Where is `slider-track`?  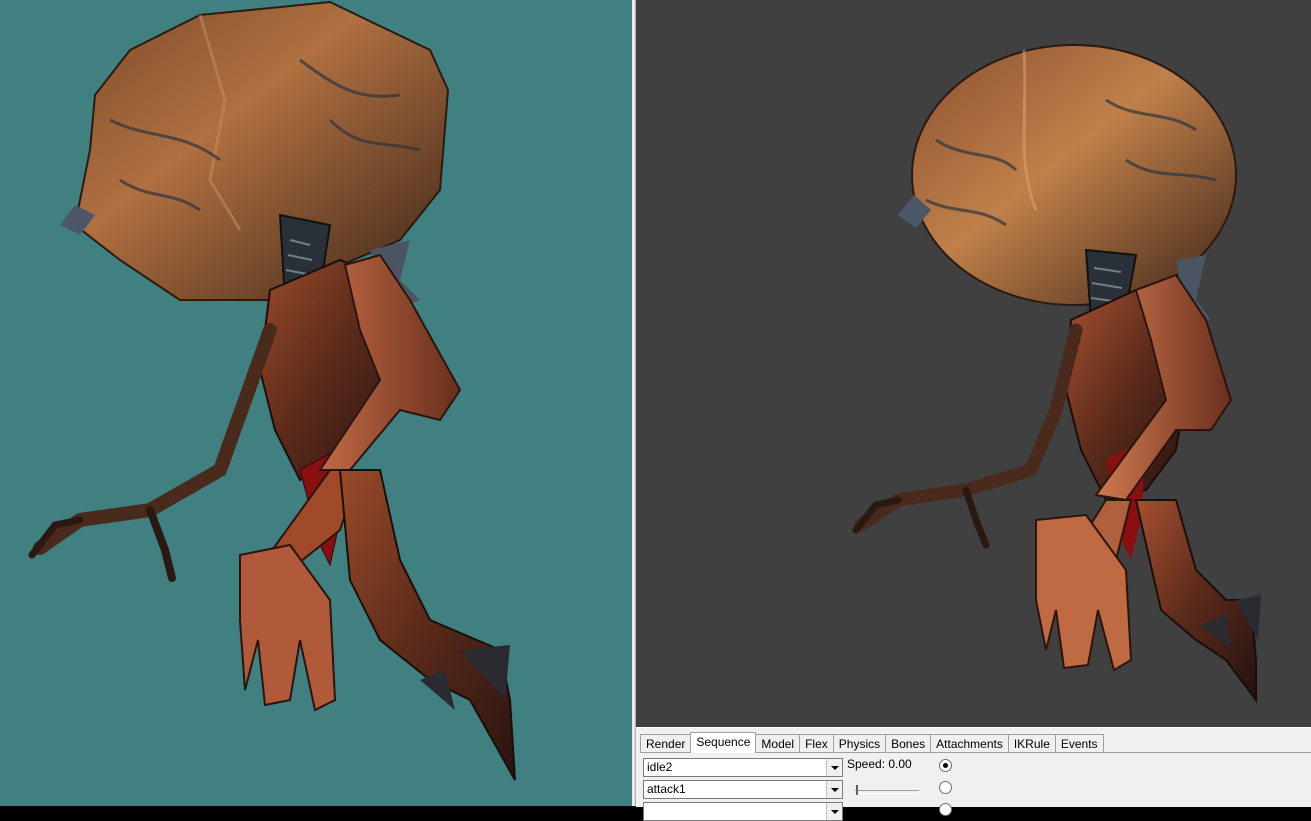 slider-track is located at coordinates (887, 792).